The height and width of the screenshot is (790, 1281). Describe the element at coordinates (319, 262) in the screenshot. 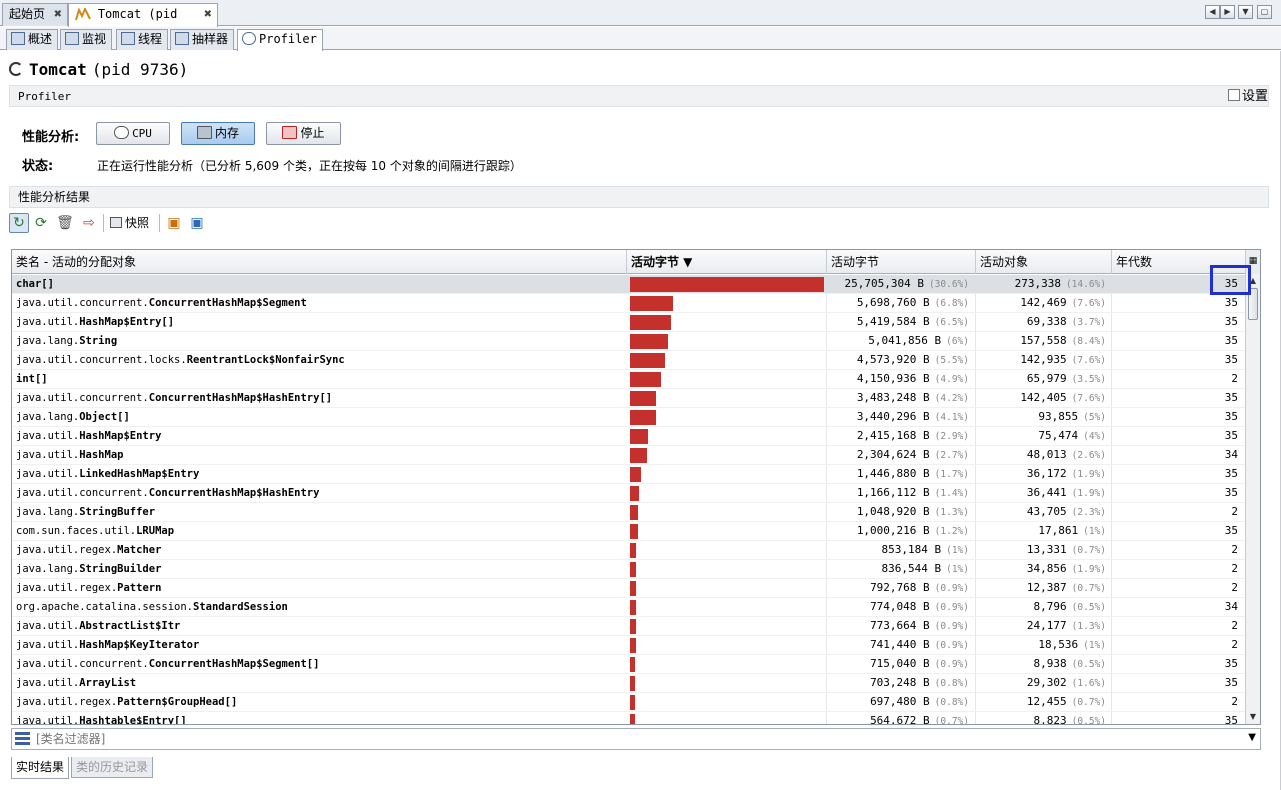

I see `column-header-class-name: 类名 - 活动的分配对象` at that location.